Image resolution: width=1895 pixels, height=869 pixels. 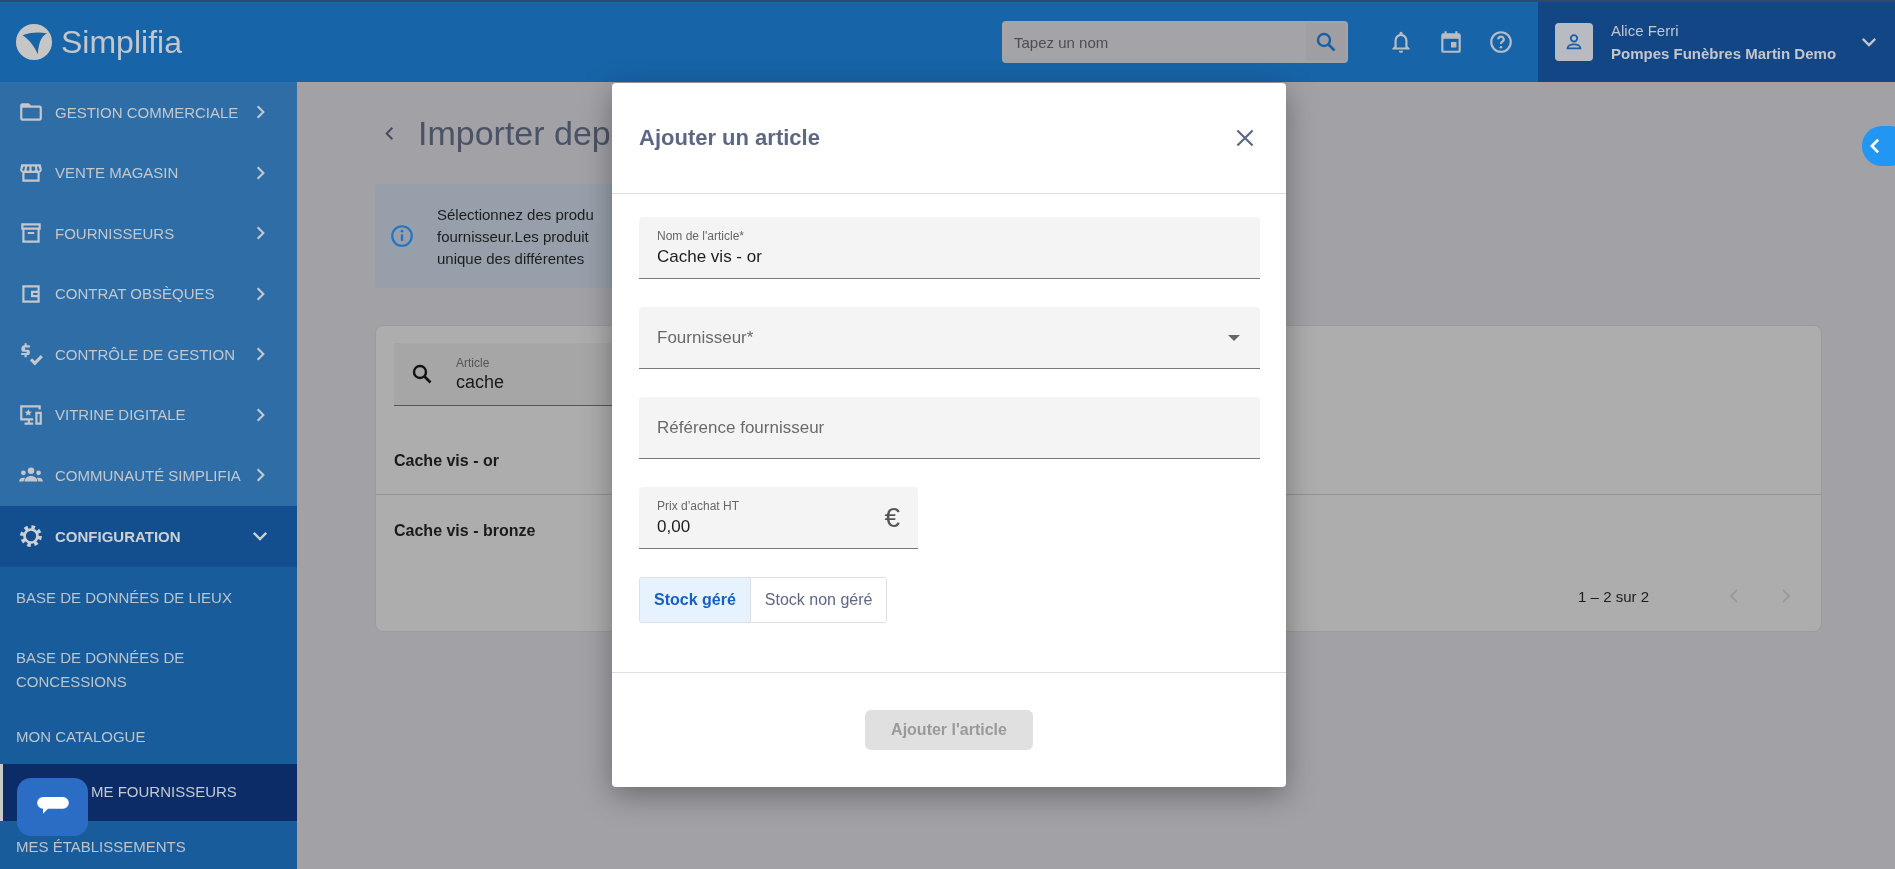 I want to click on dropdown-arrow-icon, so click(x=1234, y=337).